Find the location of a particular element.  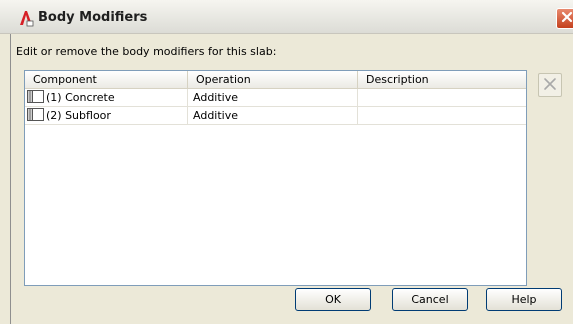

help-button: Help is located at coordinates (524, 299).